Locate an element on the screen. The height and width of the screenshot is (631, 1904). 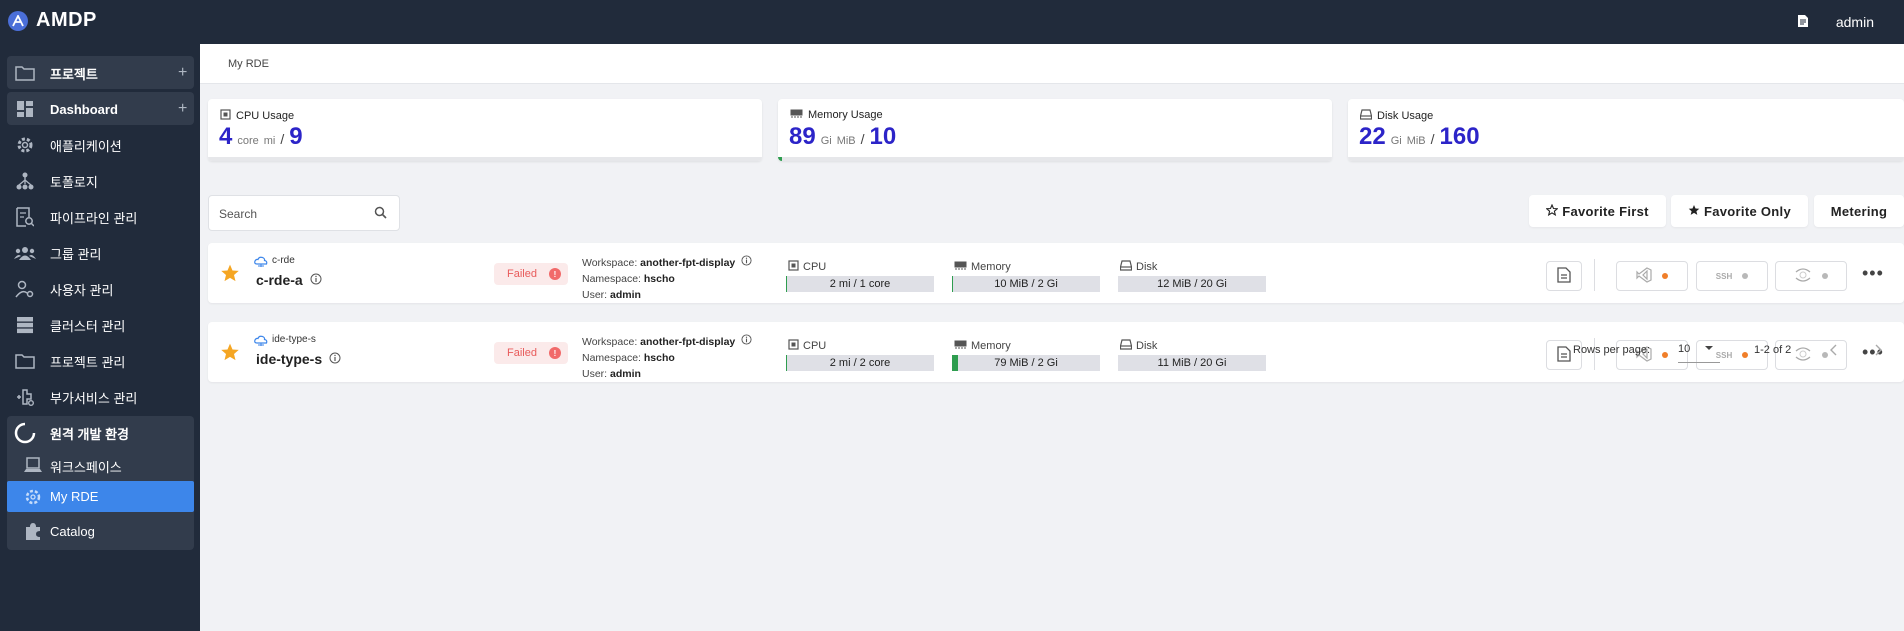
sidebar-item-my-rde: My RDE is located at coordinates (100, 496).